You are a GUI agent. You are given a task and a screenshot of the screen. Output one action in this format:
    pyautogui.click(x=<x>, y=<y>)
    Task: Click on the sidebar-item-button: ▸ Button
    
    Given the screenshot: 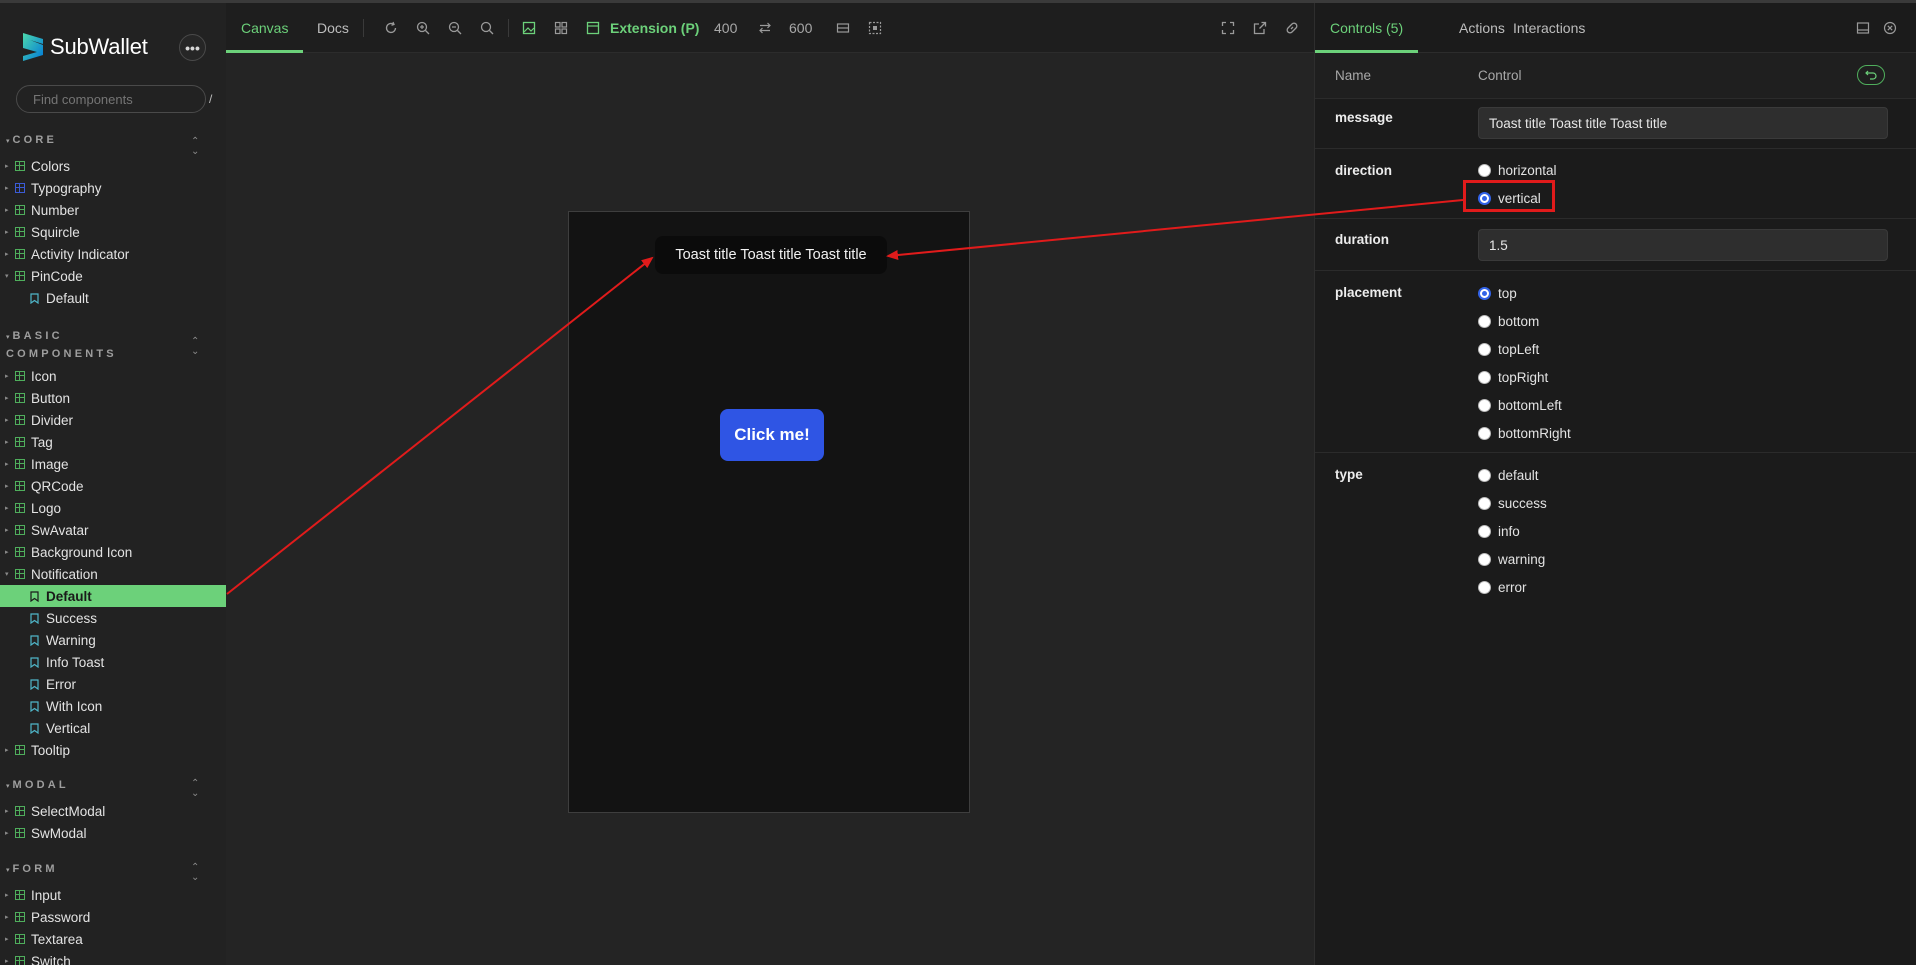 What is the action you would take?
    pyautogui.click(x=113, y=398)
    